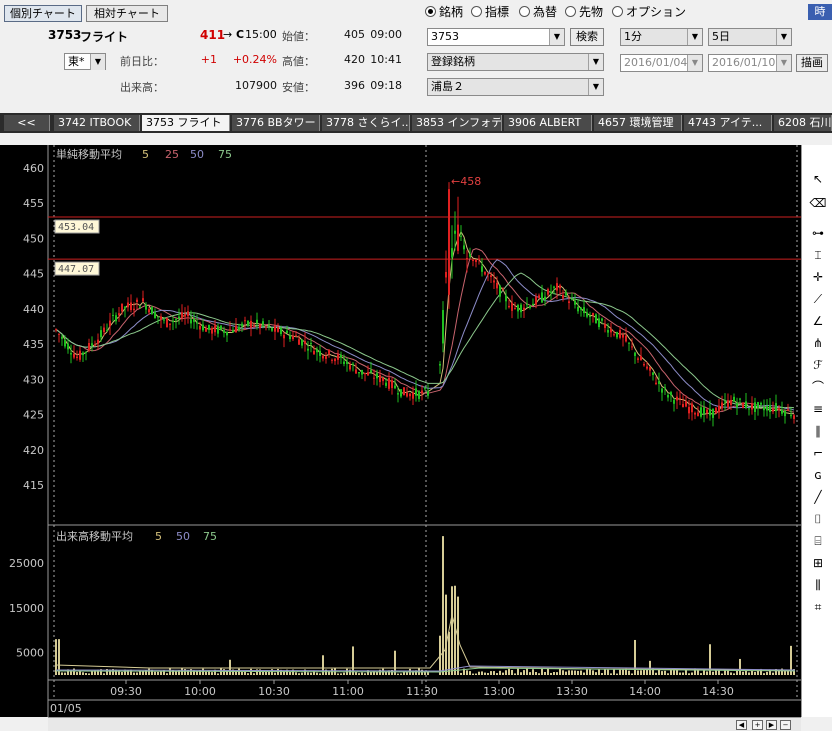 This screenshot has height=731, width=832. Describe the element at coordinates (97, 123) in the screenshot. I see `strip-tab: 3742 ITBOOK` at that location.